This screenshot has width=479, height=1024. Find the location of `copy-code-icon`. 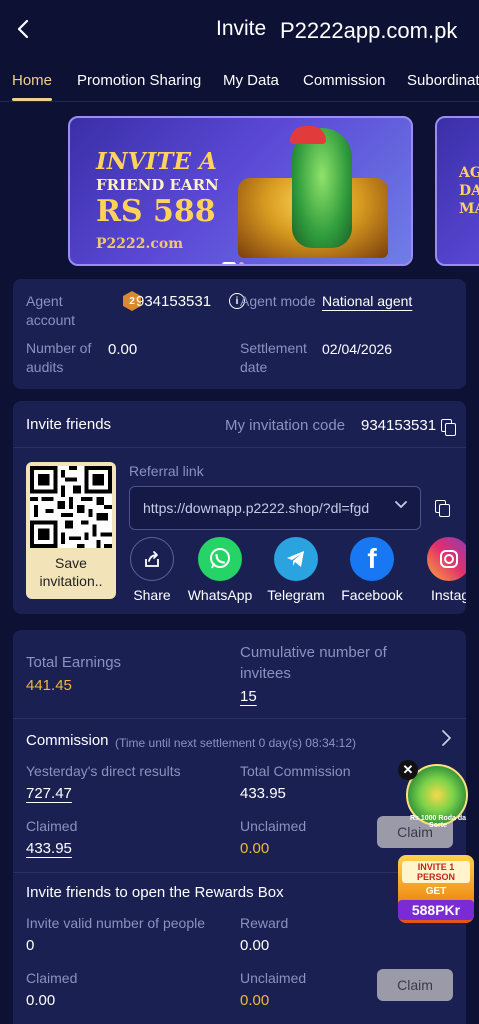

copy-code-icon is located at coordinates (448, 427).